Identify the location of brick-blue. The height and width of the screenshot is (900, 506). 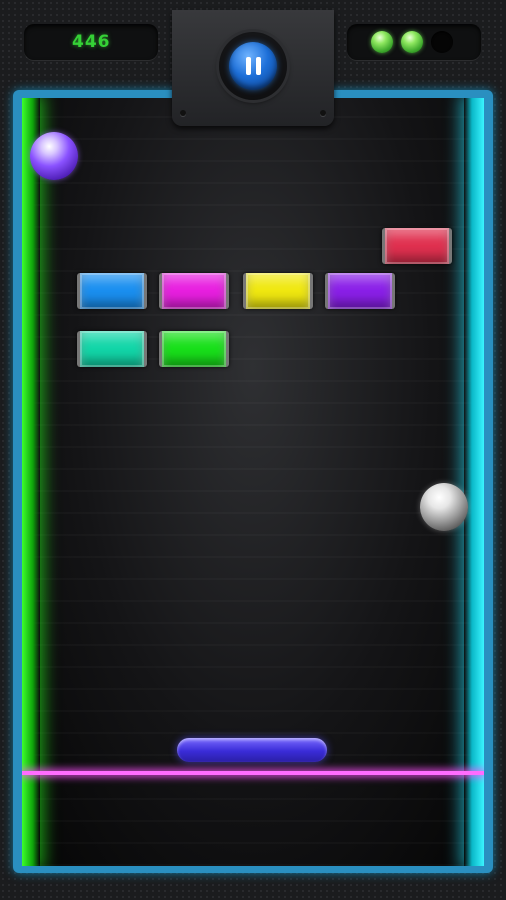
(112, 291).